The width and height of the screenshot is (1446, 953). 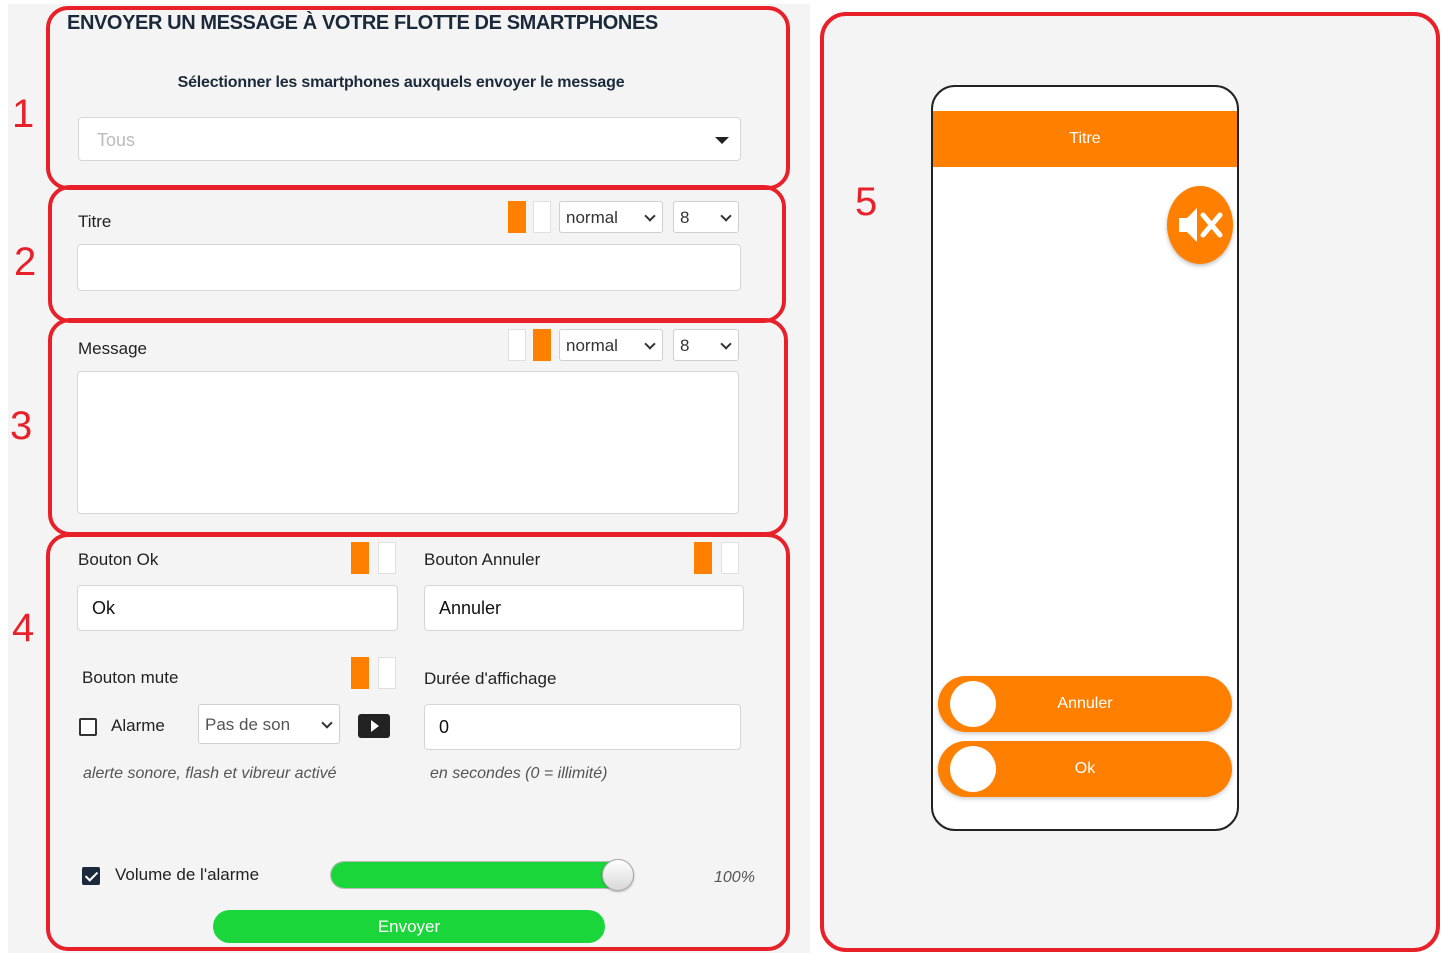 I want to click on alarm-label: Alarme, so click(x=138, y=725).